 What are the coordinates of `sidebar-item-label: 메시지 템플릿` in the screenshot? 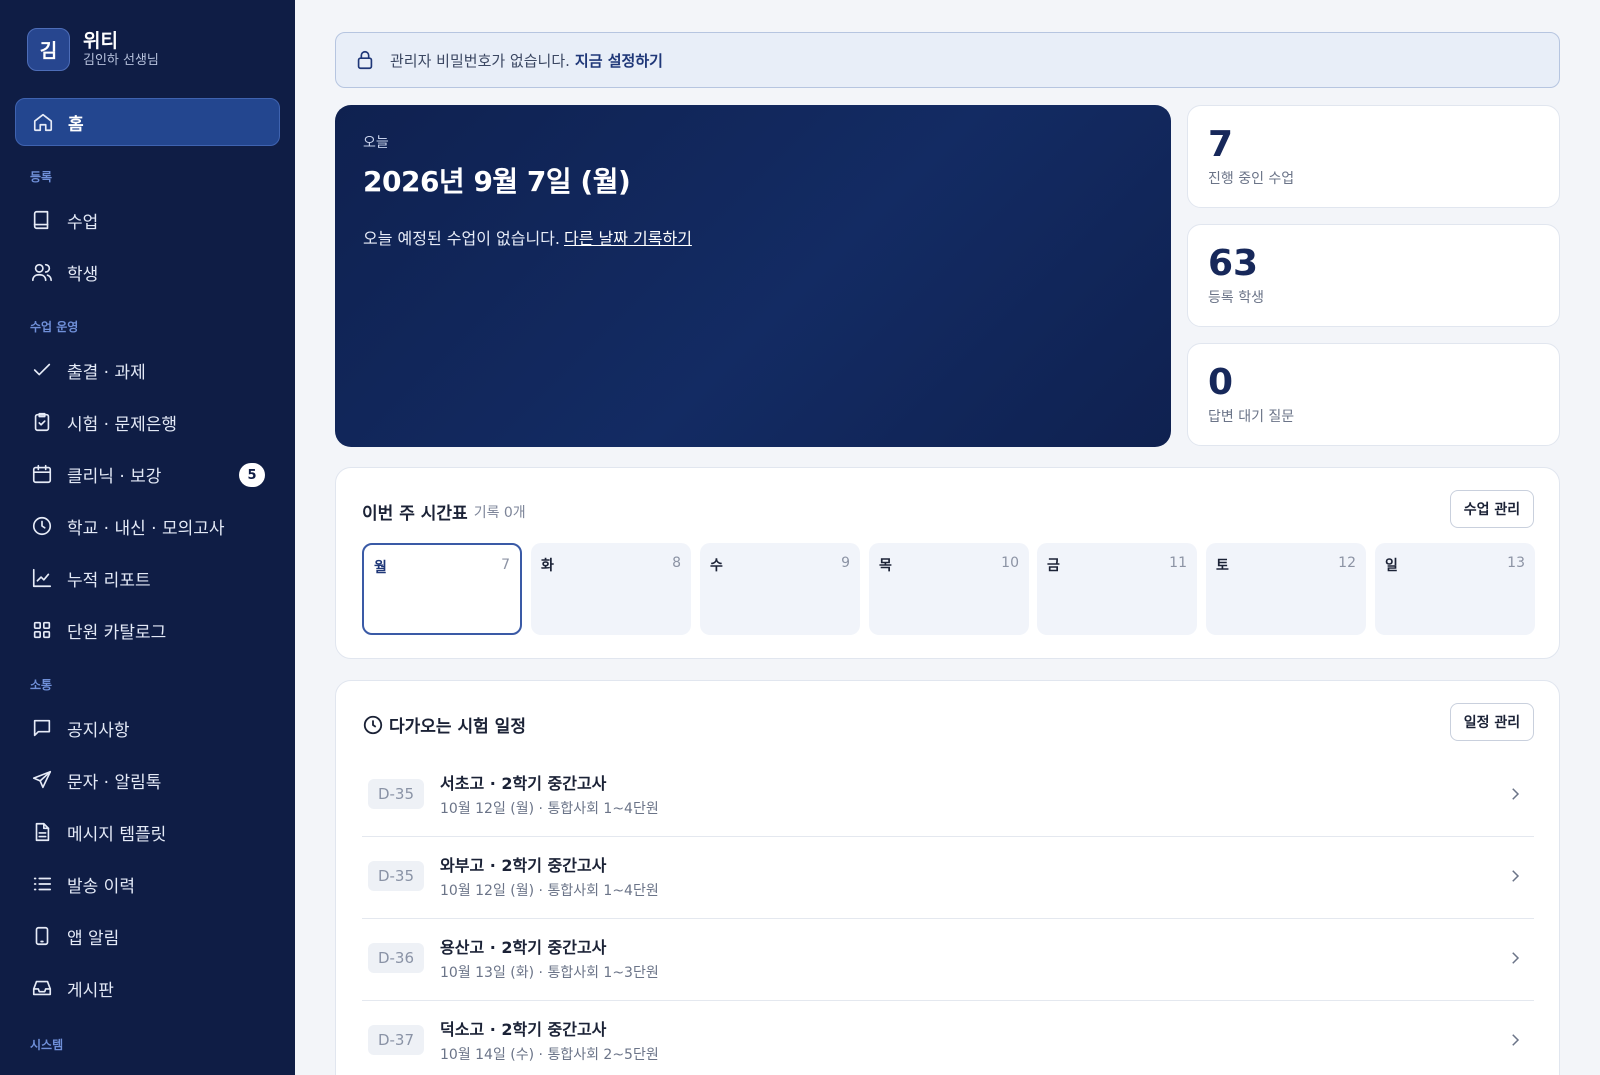 It's located at (117, 834).